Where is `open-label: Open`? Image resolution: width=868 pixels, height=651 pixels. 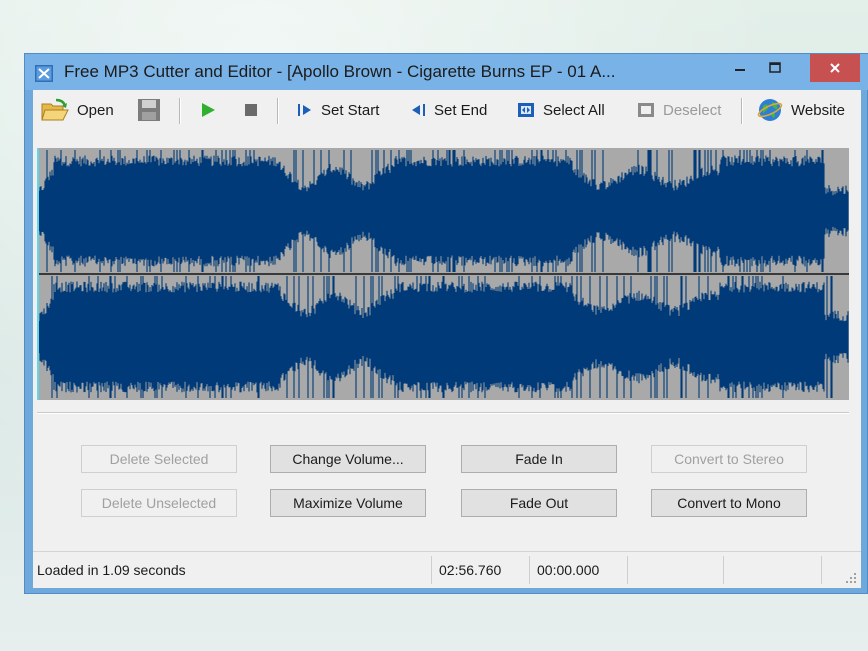
open-label: Open is located at coordinates (95, 110).